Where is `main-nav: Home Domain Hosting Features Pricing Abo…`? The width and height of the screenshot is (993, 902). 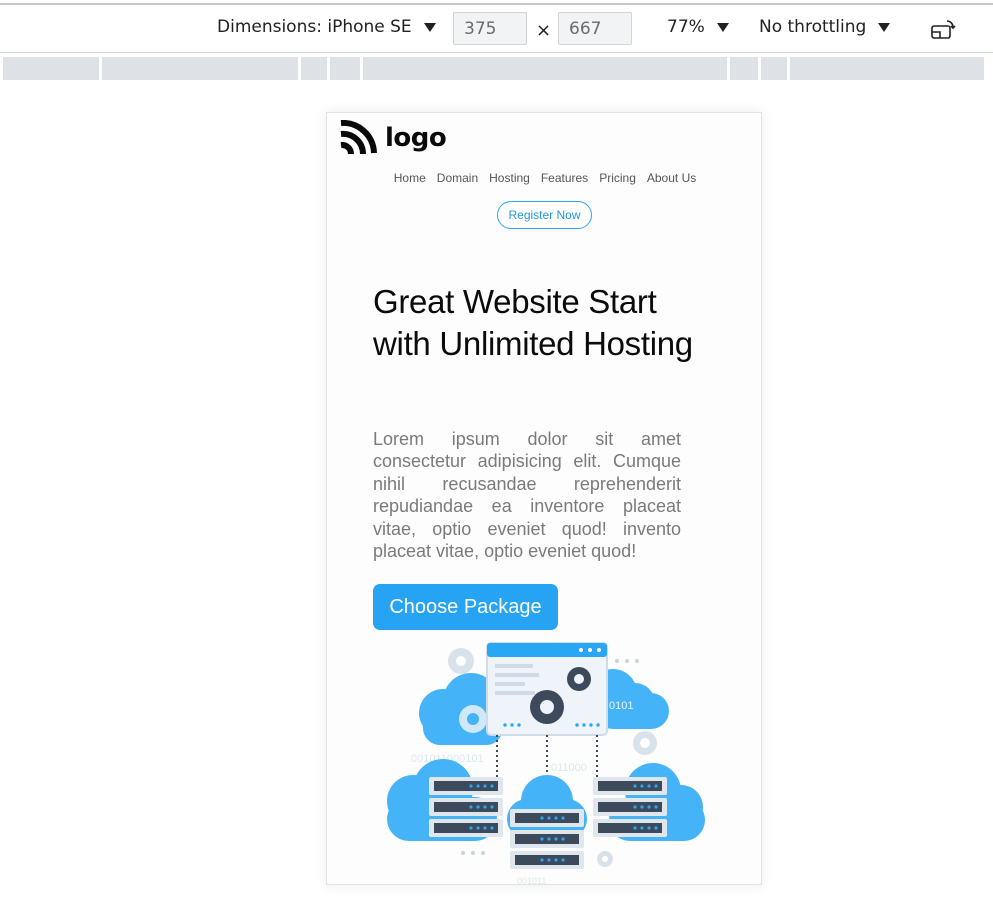 main-nav: Home Domain Hosting Features Pricing Abo… is located at coordinates (544, 178).